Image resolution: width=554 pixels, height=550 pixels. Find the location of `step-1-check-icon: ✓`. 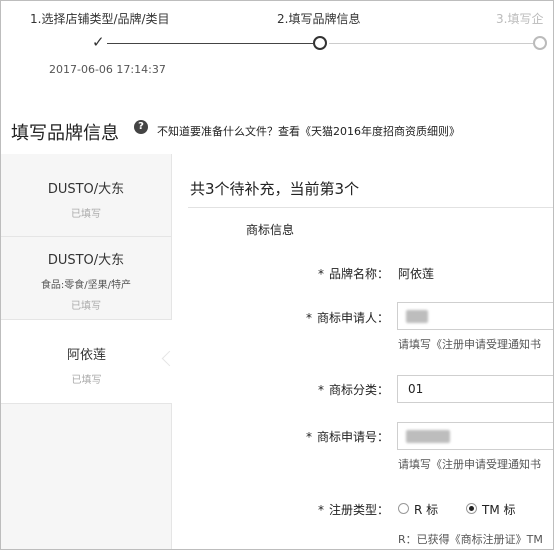

step-1-check-icon: ✓ is located at coordinates (98, 42).